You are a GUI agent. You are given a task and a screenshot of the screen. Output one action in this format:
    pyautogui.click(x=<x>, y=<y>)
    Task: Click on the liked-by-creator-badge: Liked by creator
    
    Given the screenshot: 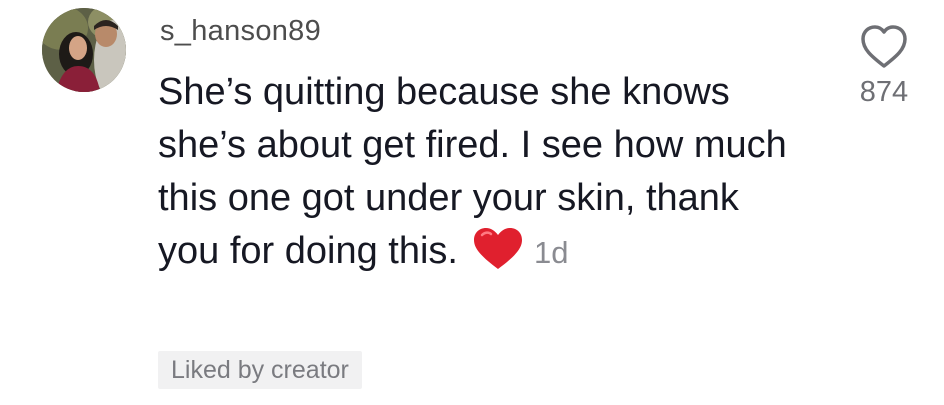 What is the action you would take?
    pyautogui.click(x=260, y=370)
    